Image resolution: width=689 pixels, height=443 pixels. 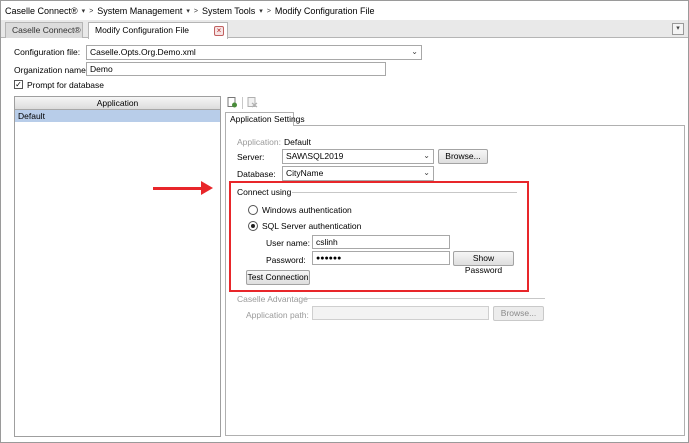 I want to click on windows-auth-label: Windows authentication, so click(x=307, y=210).